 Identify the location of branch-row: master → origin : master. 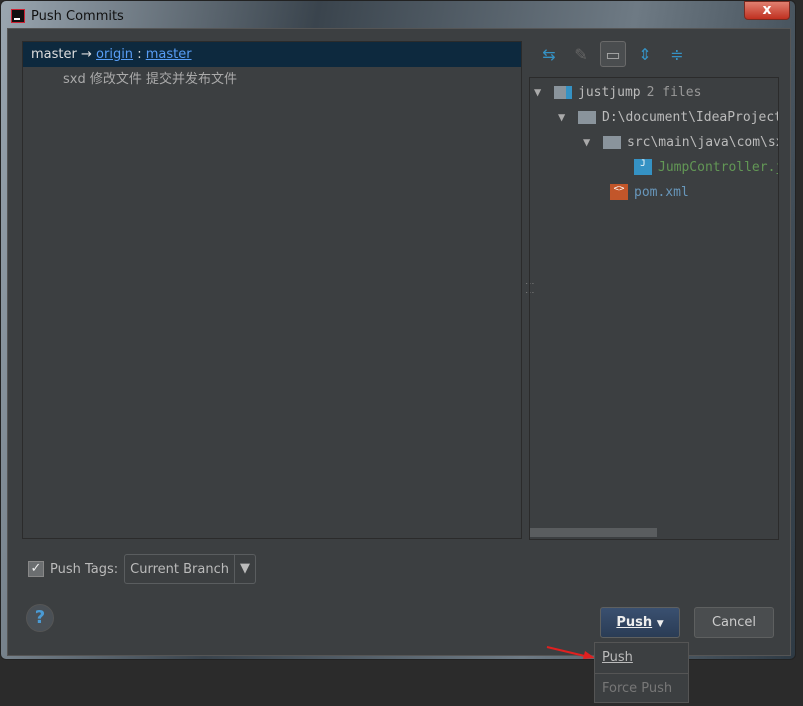
(272, 54).